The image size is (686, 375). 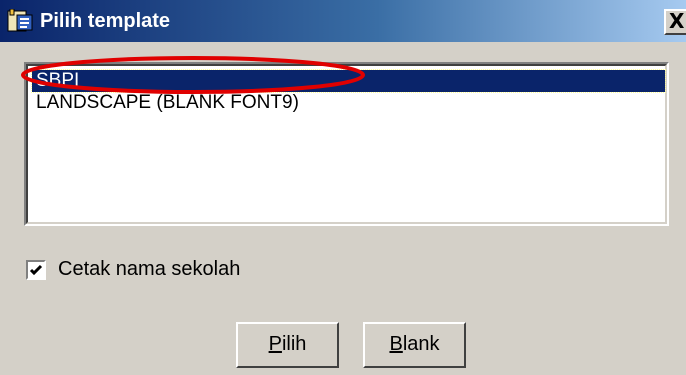 I want to click on window-title: Pilih template, so click(x=105, y=21).